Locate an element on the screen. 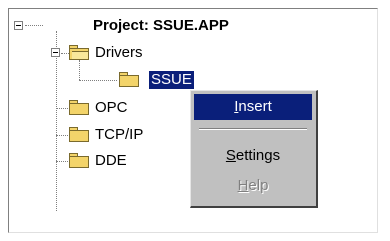  menu-item-settings: Settings is located at coordinates (253, 156).